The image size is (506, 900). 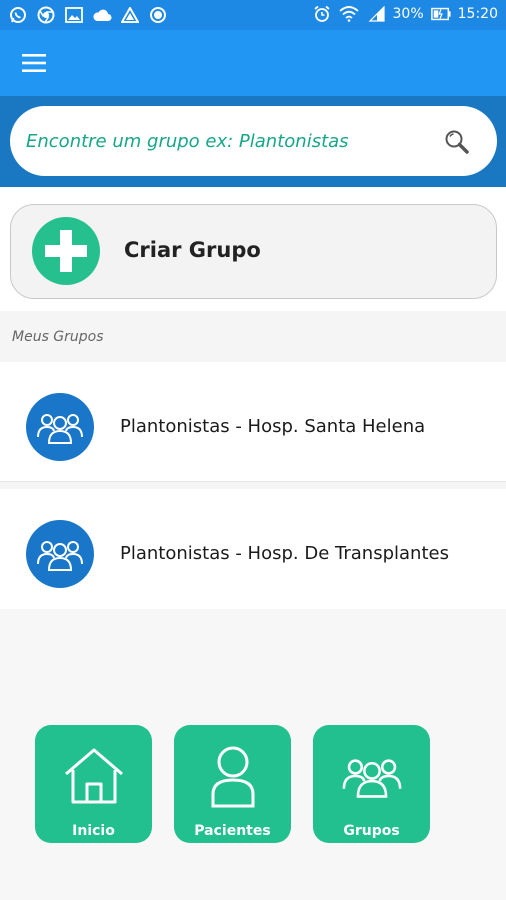 I want to click on nav-pacientes-label: Pacientes, so click(x=232, y=831).